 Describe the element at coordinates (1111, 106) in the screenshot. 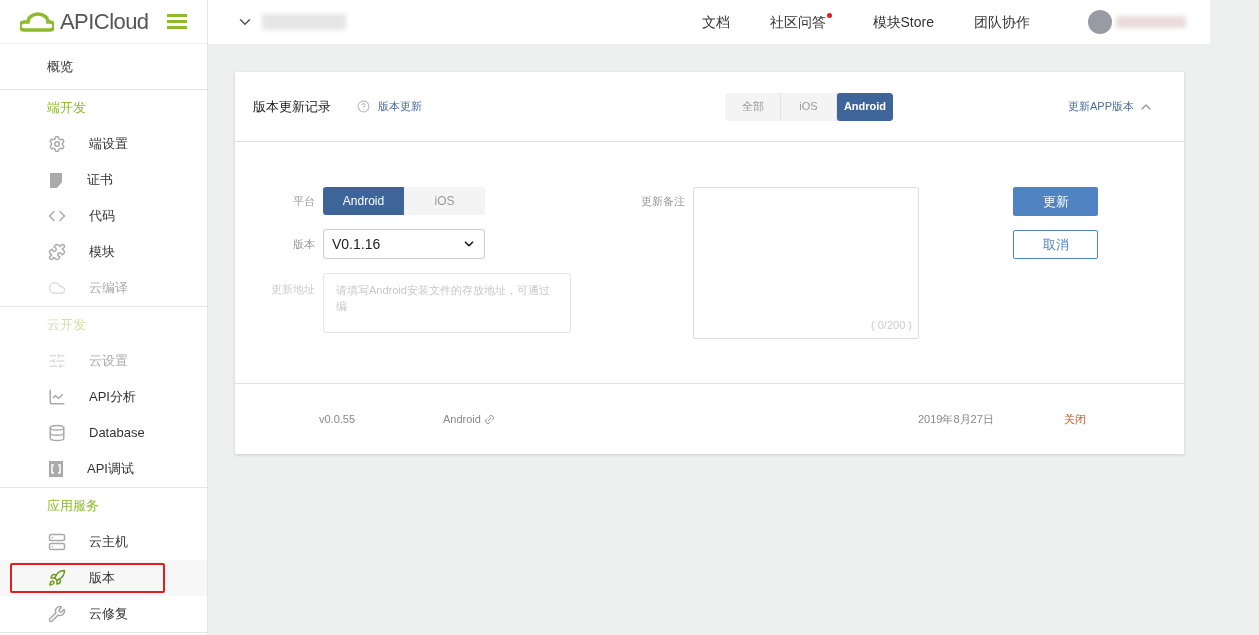

I see `toggle-link: 更新APP版本` at that location.